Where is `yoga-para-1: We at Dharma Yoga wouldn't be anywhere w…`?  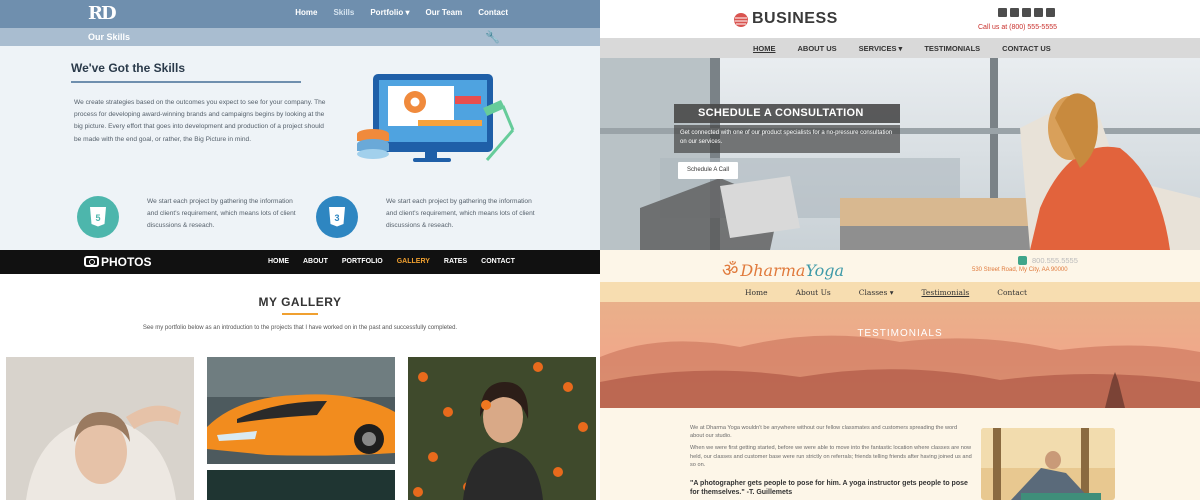
yoga-para-1: We at Dharma Yoga wouldn't be anywhere w… is located at coordinates (824, 432).